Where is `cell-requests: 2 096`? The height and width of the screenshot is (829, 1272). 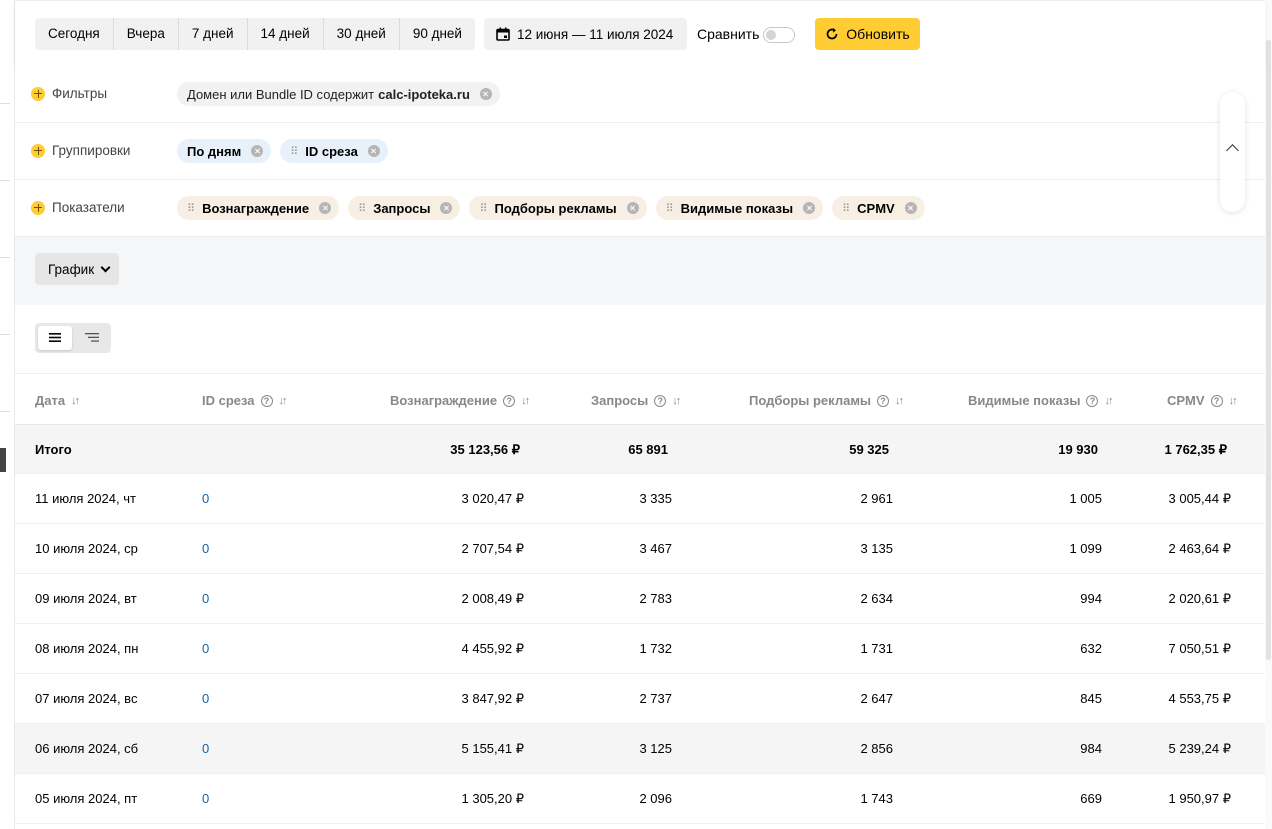 cell-requests: 2 096 is located at coordinates (655, 798).